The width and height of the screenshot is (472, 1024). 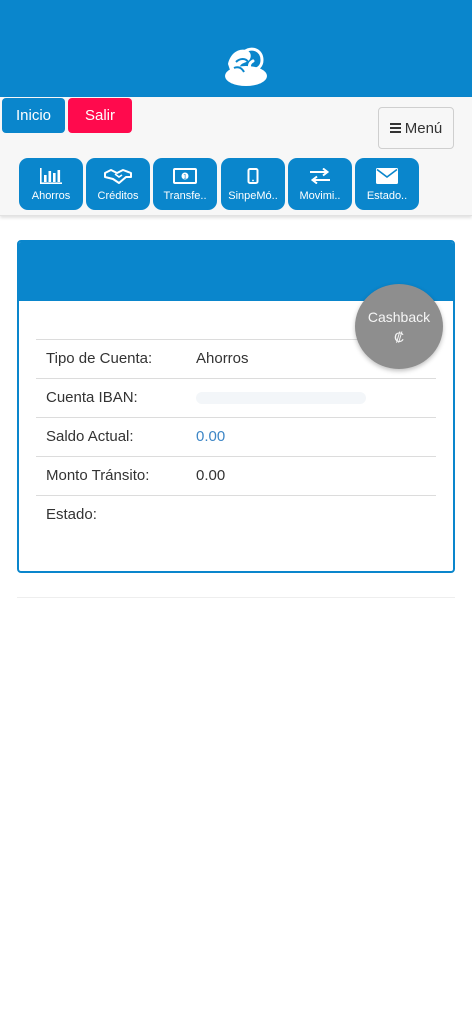 I want to click on hamburger-icon, so click(x=395, y=128).